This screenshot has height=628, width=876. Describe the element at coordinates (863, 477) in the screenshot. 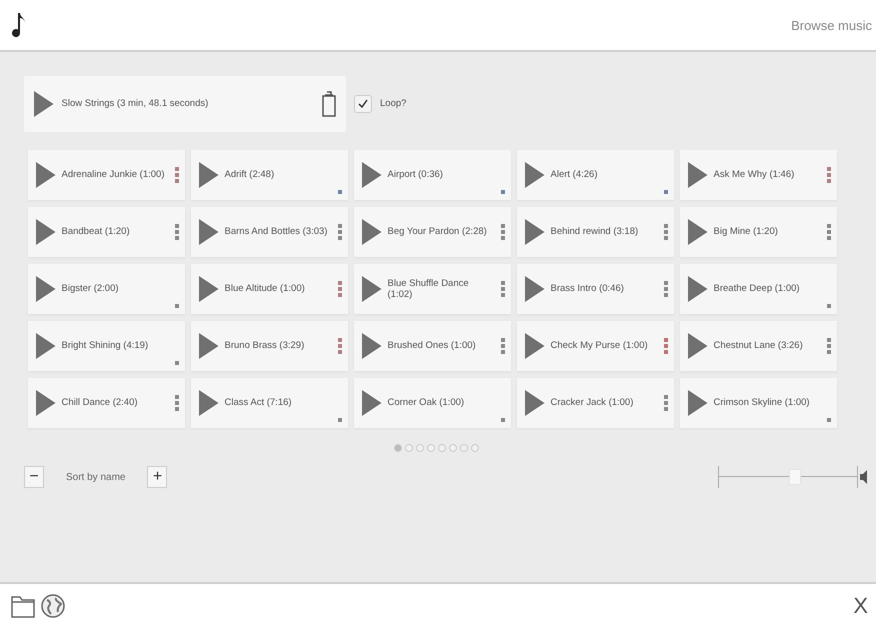

I see `speaker-icon` at that location.